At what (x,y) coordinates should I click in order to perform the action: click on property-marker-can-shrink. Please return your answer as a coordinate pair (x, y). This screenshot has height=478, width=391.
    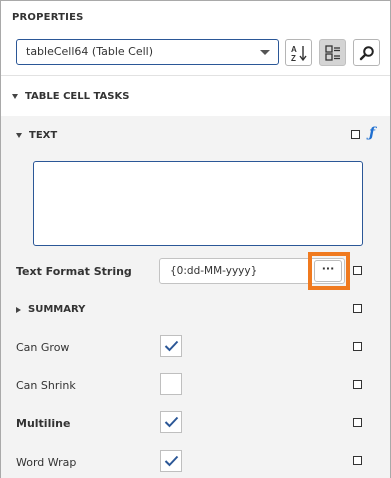
    Looking at the image, I should click on (357, 384).